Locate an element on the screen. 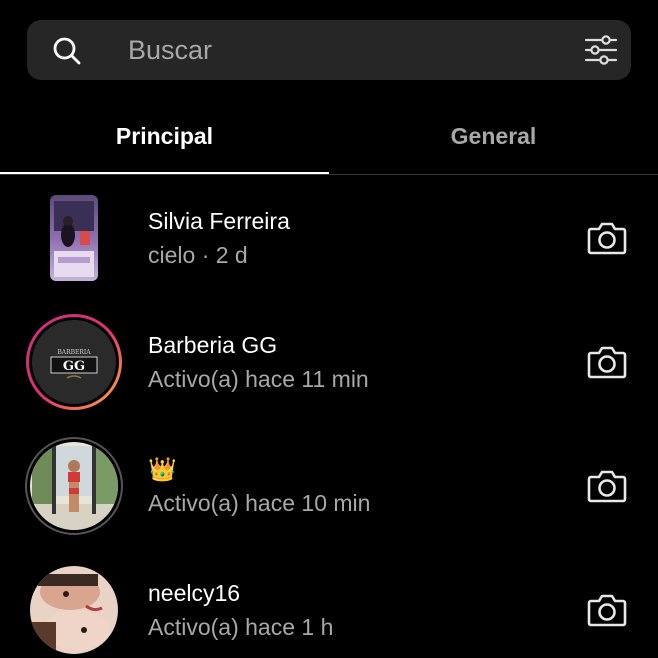 The height and width of the screenshot is (658, 658). active-tab-indicator is located at coordinates (164, 173).